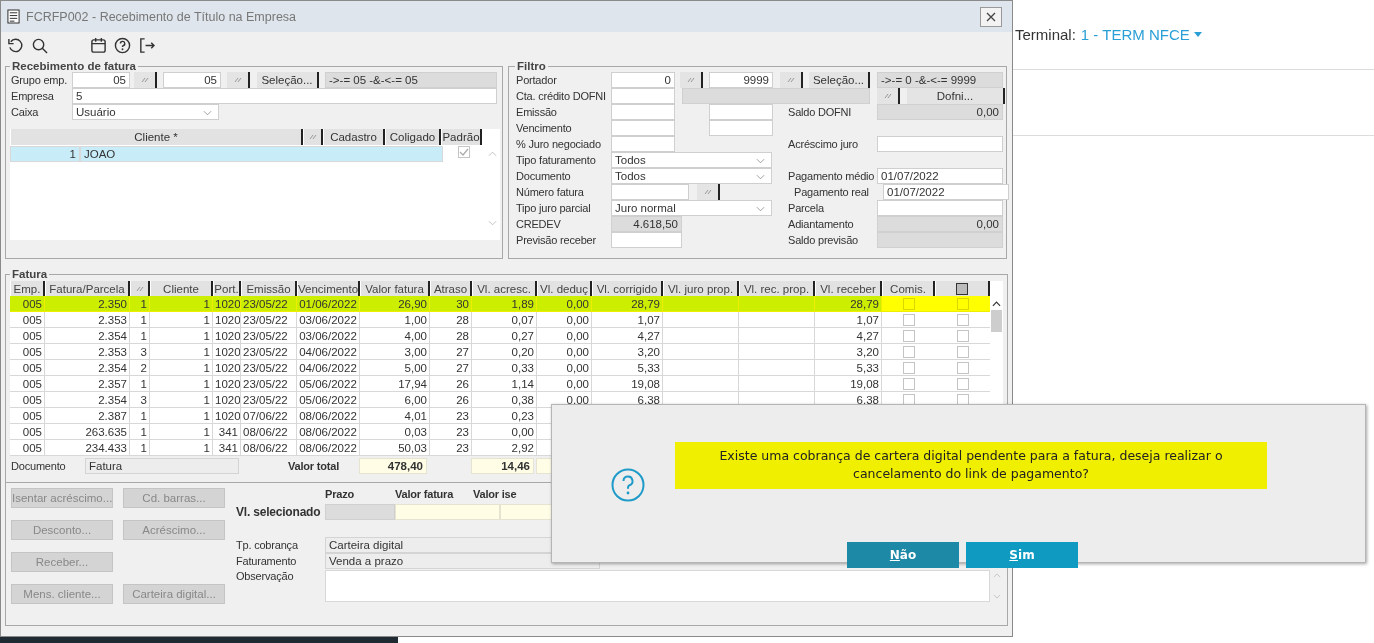 The width and height of the screenshot is (1374, 643). Describe the element at coordinates (39, 466) in the screenshot. I see `field-label: Documento` at that location.